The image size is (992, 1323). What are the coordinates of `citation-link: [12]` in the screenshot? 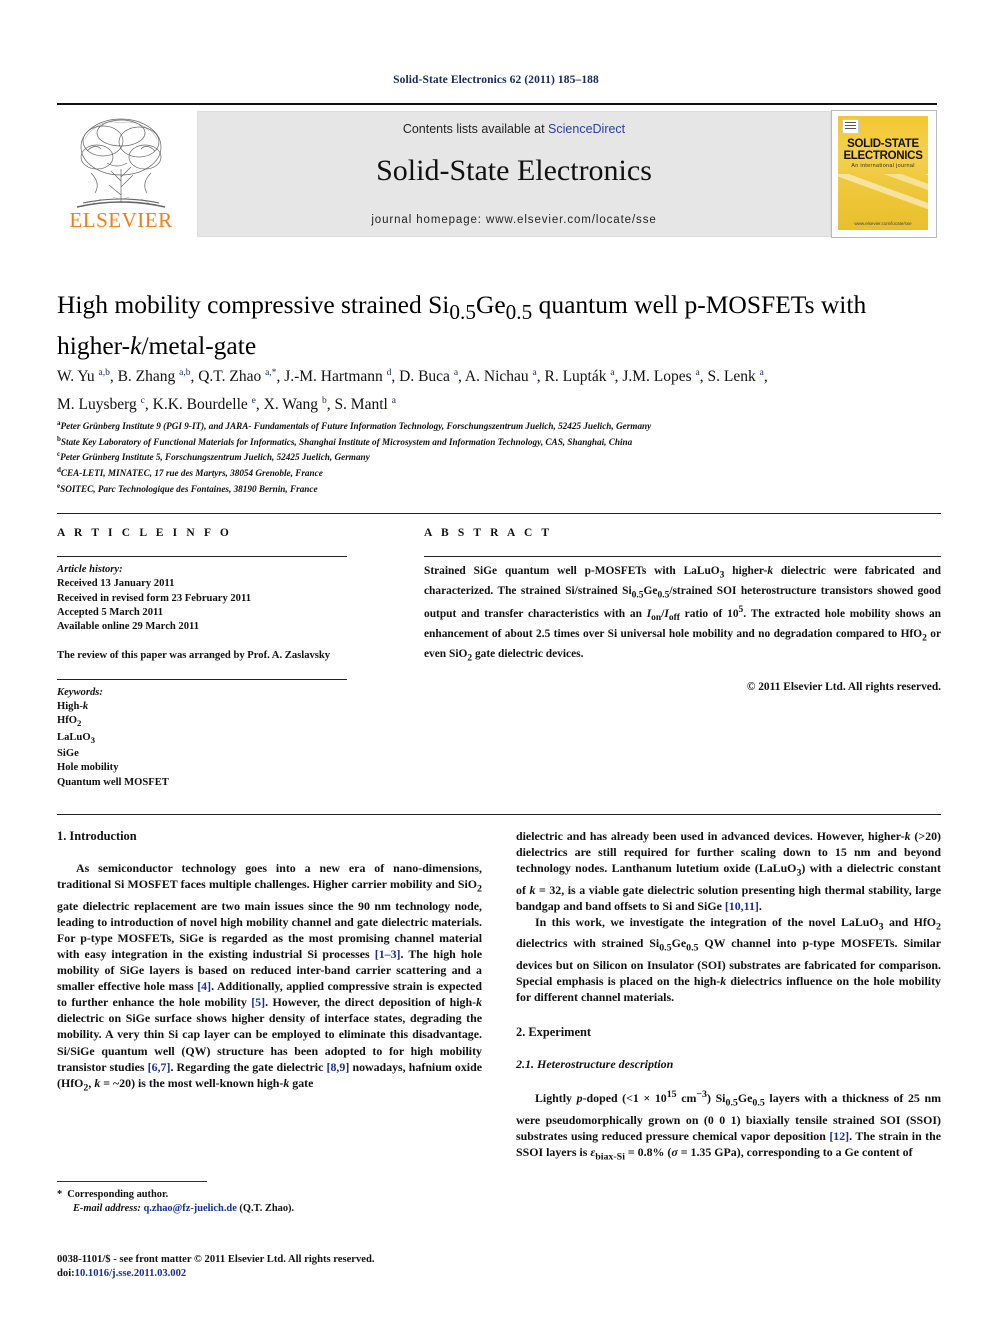 It's located at (839, 1136).